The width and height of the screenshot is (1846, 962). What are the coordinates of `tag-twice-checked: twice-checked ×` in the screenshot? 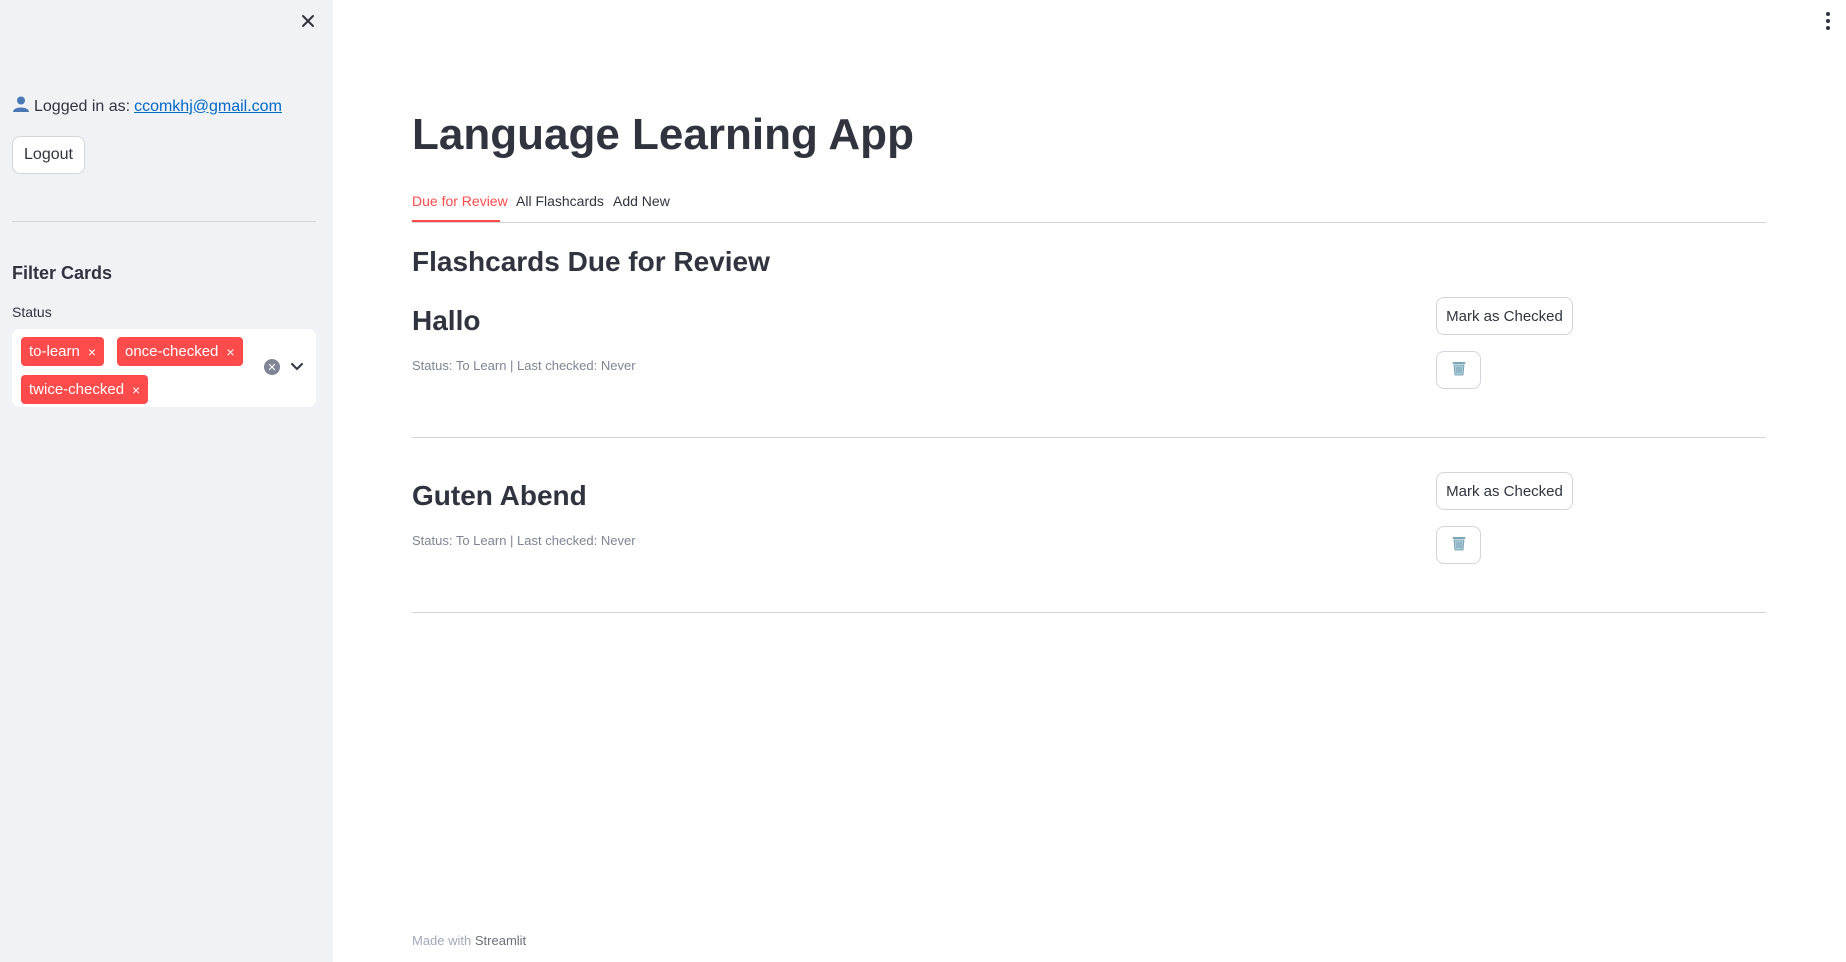 It's located at (85, 389).